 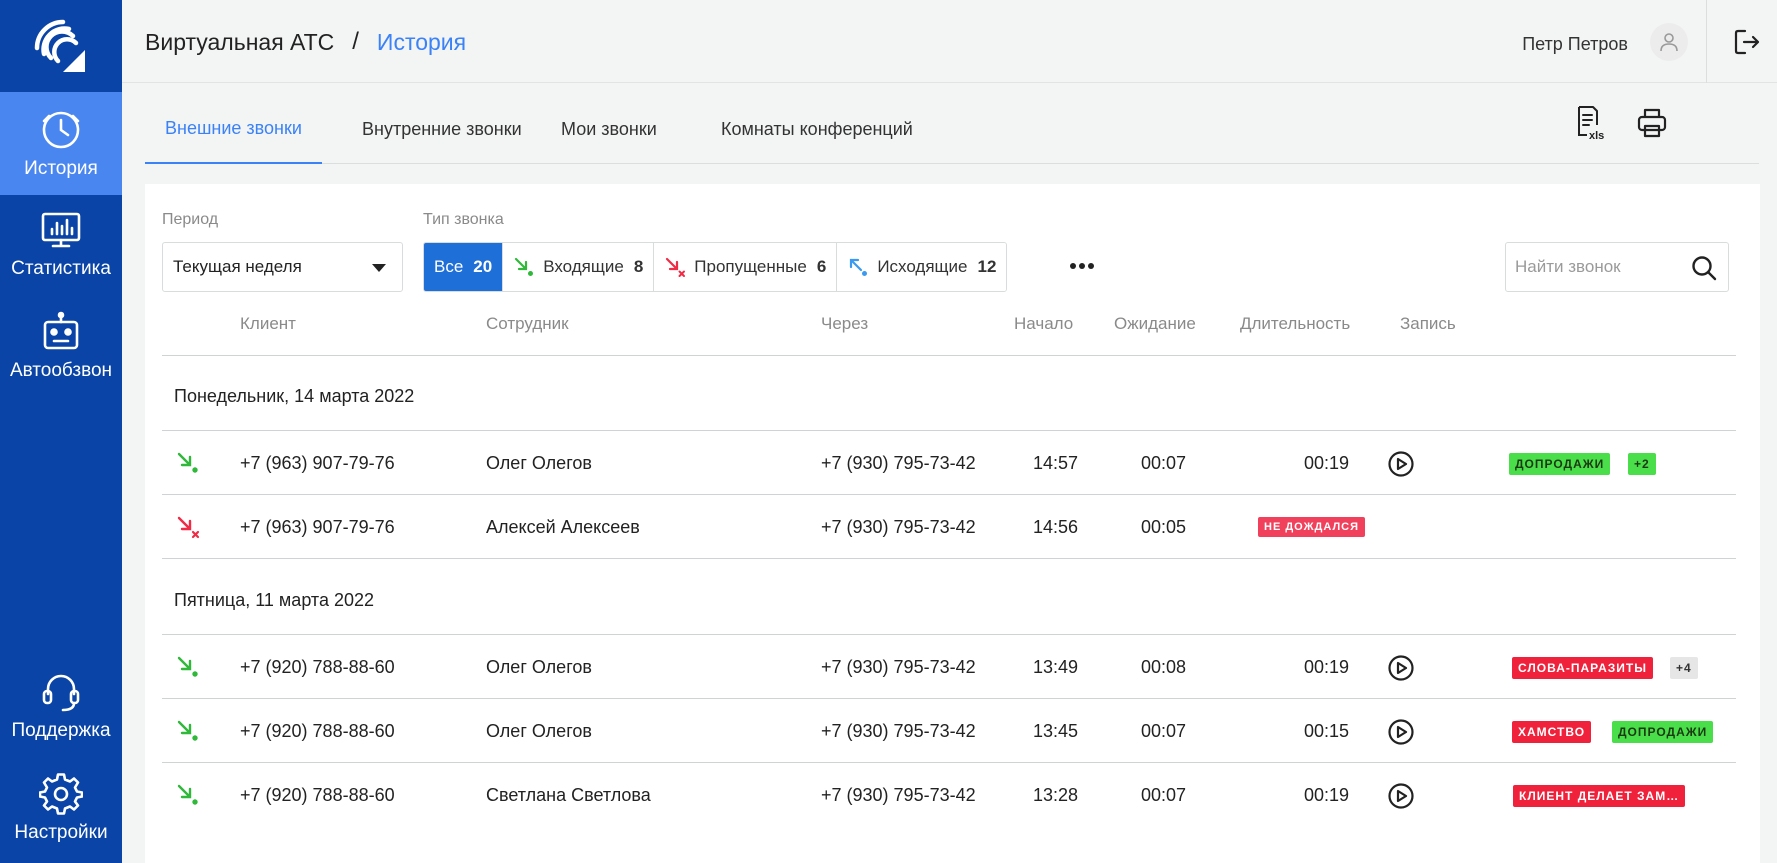 I want to click on sidebar-item-history: История, so click(x=61, y=143).